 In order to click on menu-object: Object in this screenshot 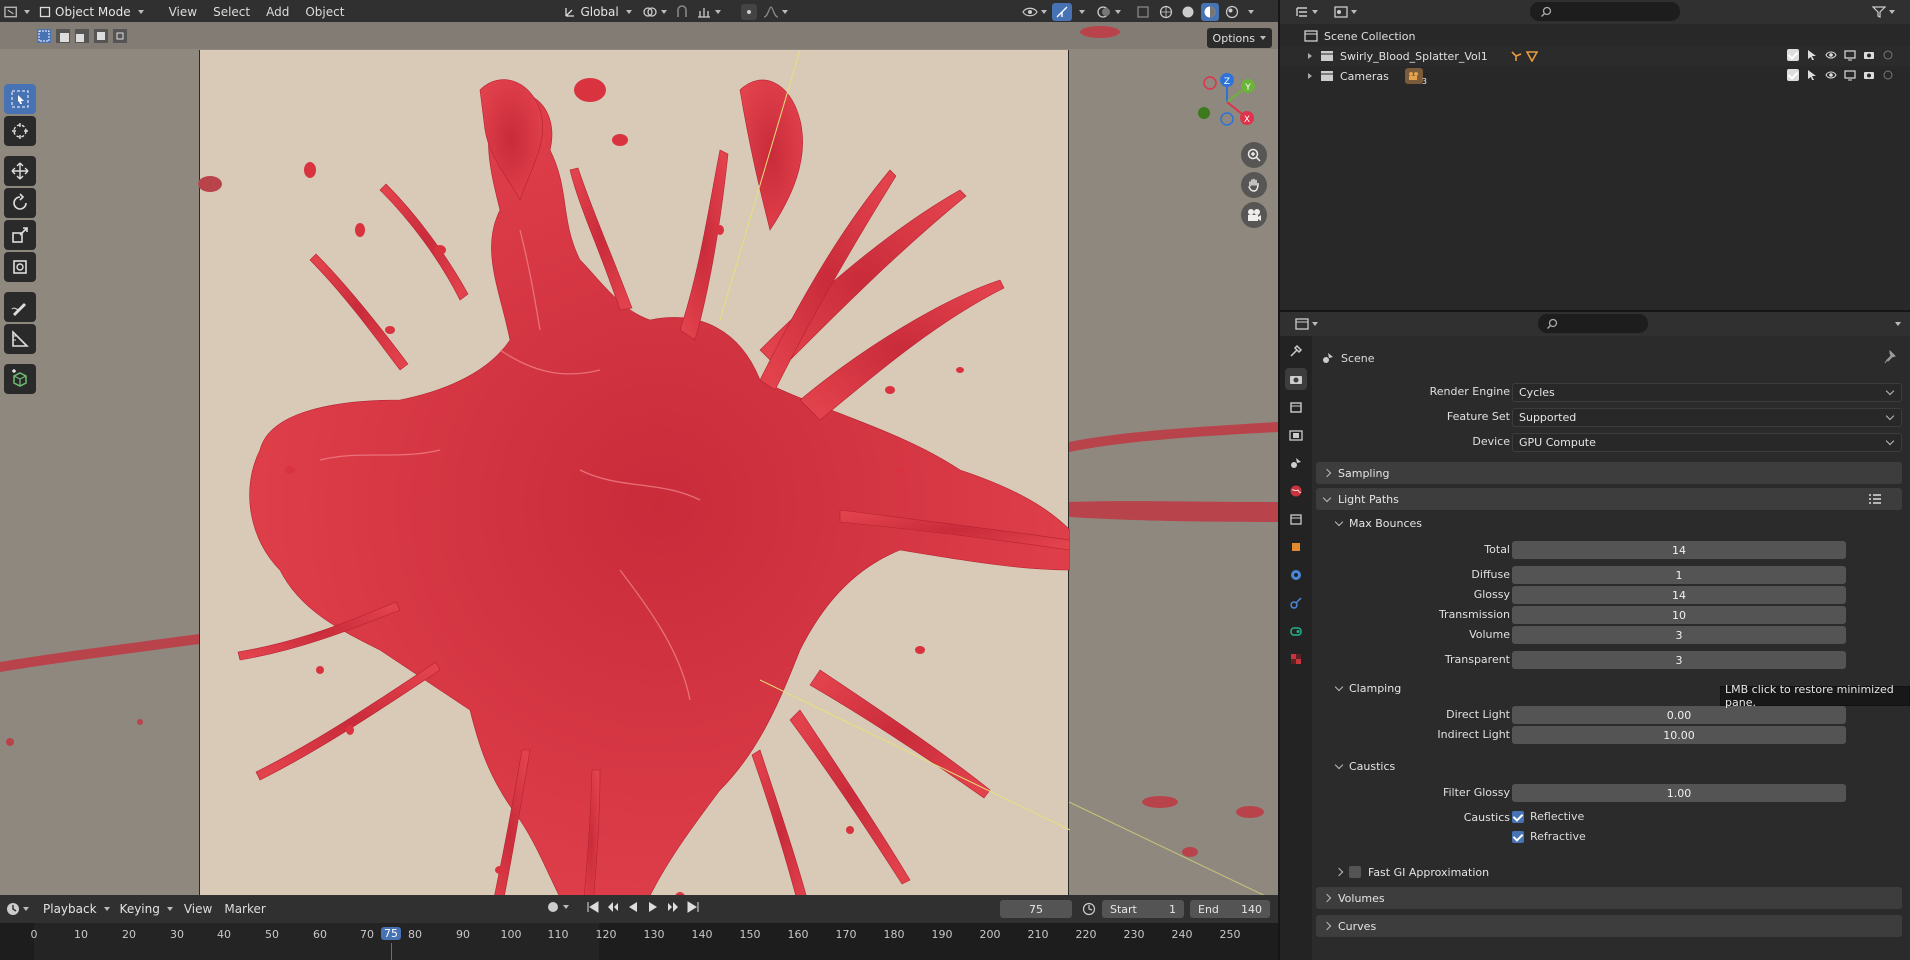, I will do `click(324, 12)`.